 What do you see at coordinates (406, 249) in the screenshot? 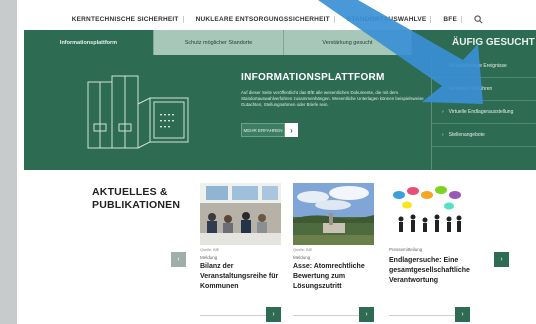
I see `news-card-category: Pressemitteilung` at bounding box center [406, 249].